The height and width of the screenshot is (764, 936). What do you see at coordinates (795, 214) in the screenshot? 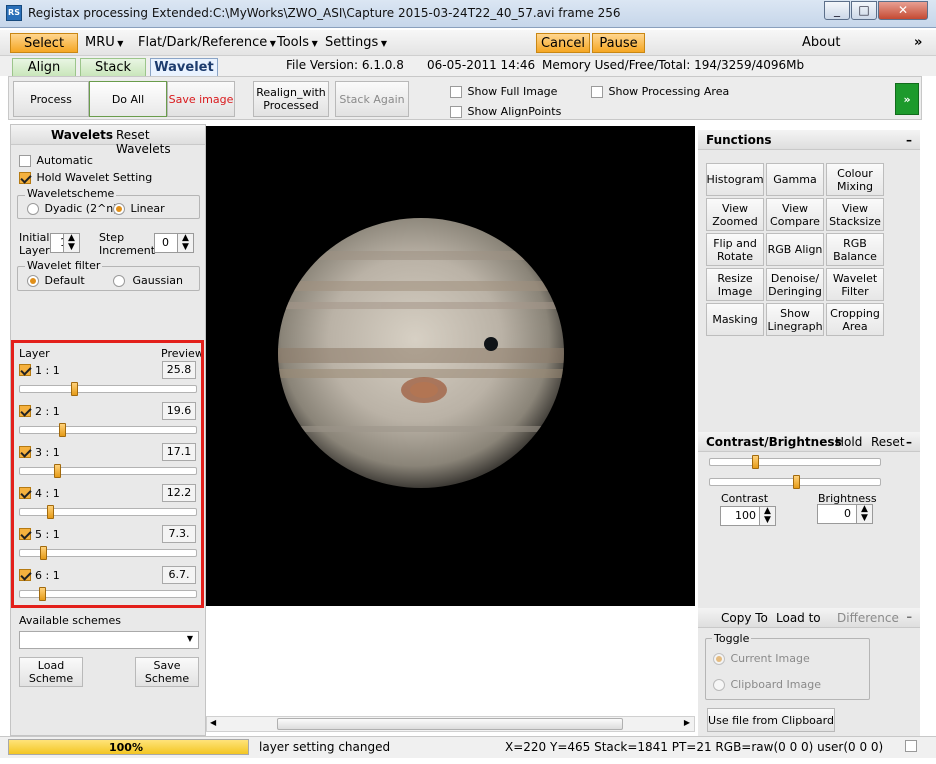
I see `function-button-view-compare: View Compare` at bounding box center [795, 214].